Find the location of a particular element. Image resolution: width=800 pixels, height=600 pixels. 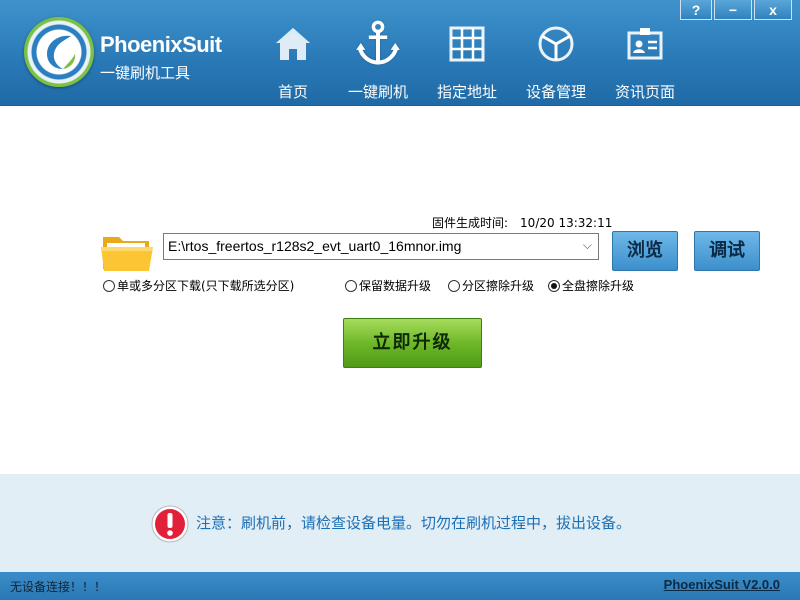

firmware-time-value: 10/20 13:32:11 is located at coordinates (566, 223).